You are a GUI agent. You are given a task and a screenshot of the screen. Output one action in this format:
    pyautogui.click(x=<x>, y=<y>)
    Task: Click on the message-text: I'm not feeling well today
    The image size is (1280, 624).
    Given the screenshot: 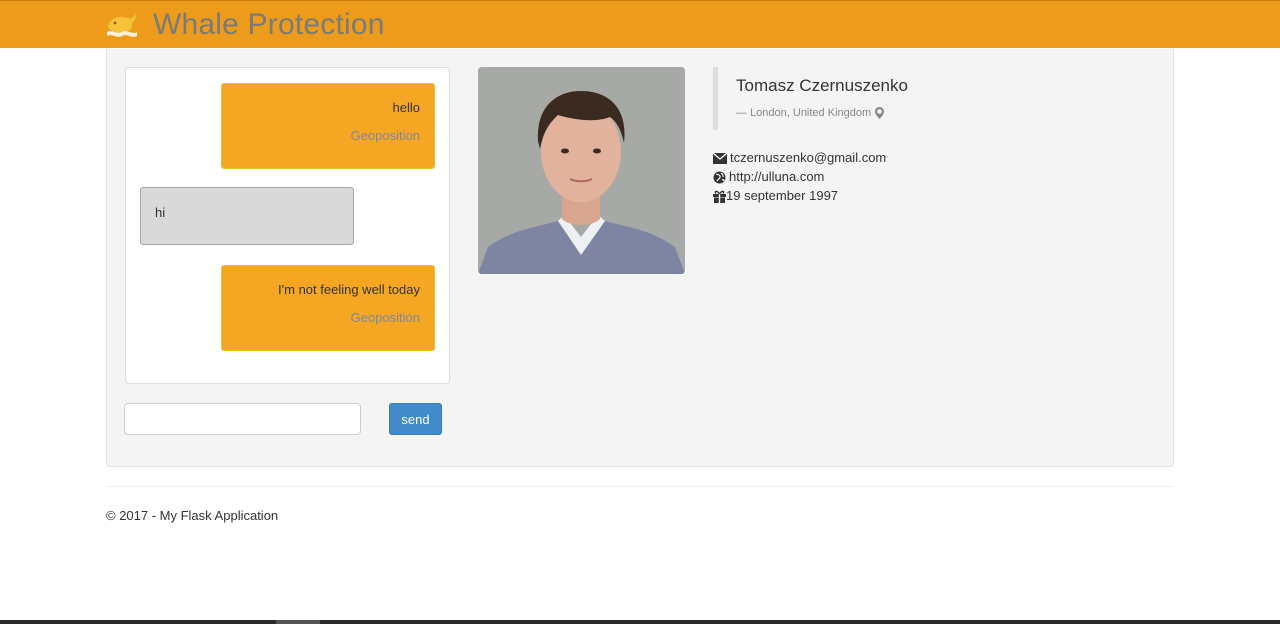 What is the action you would take?
    pyautogui.click(x=349, y=289)
    